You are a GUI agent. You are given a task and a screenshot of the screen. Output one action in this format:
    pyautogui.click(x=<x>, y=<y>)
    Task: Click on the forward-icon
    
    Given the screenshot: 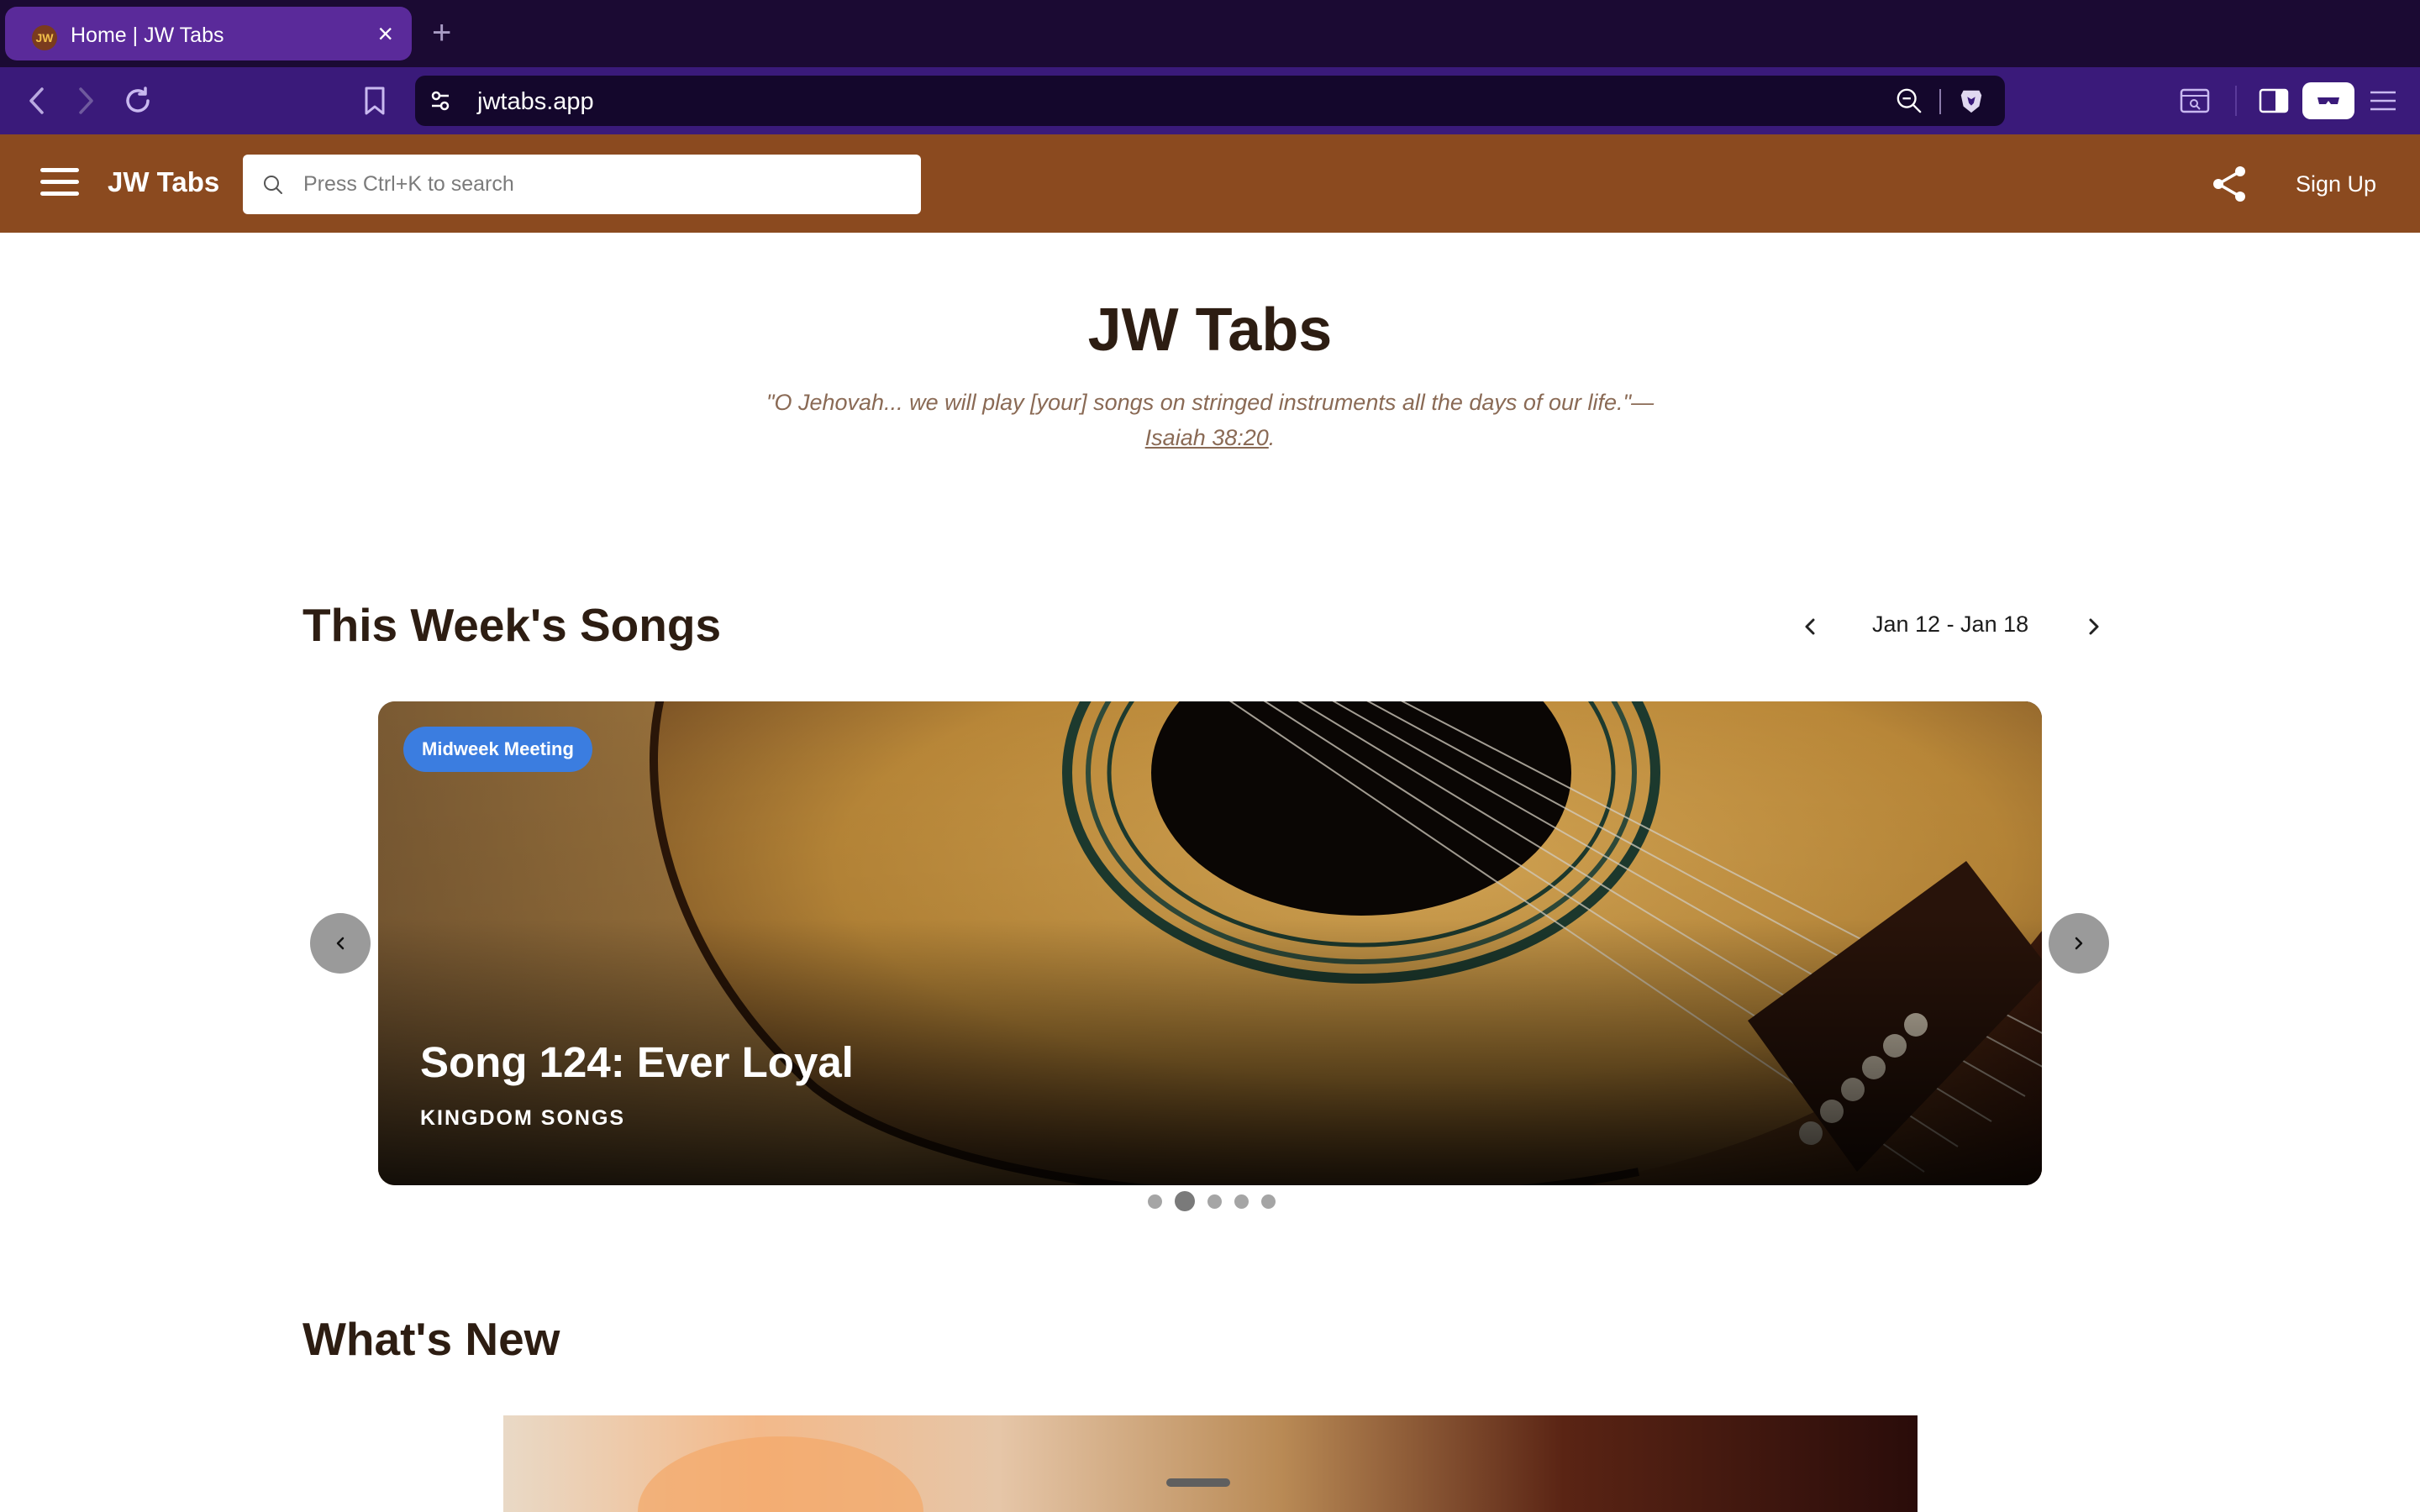 What is the action you would take?
    pyautogui.click(x=86, y=100)
    